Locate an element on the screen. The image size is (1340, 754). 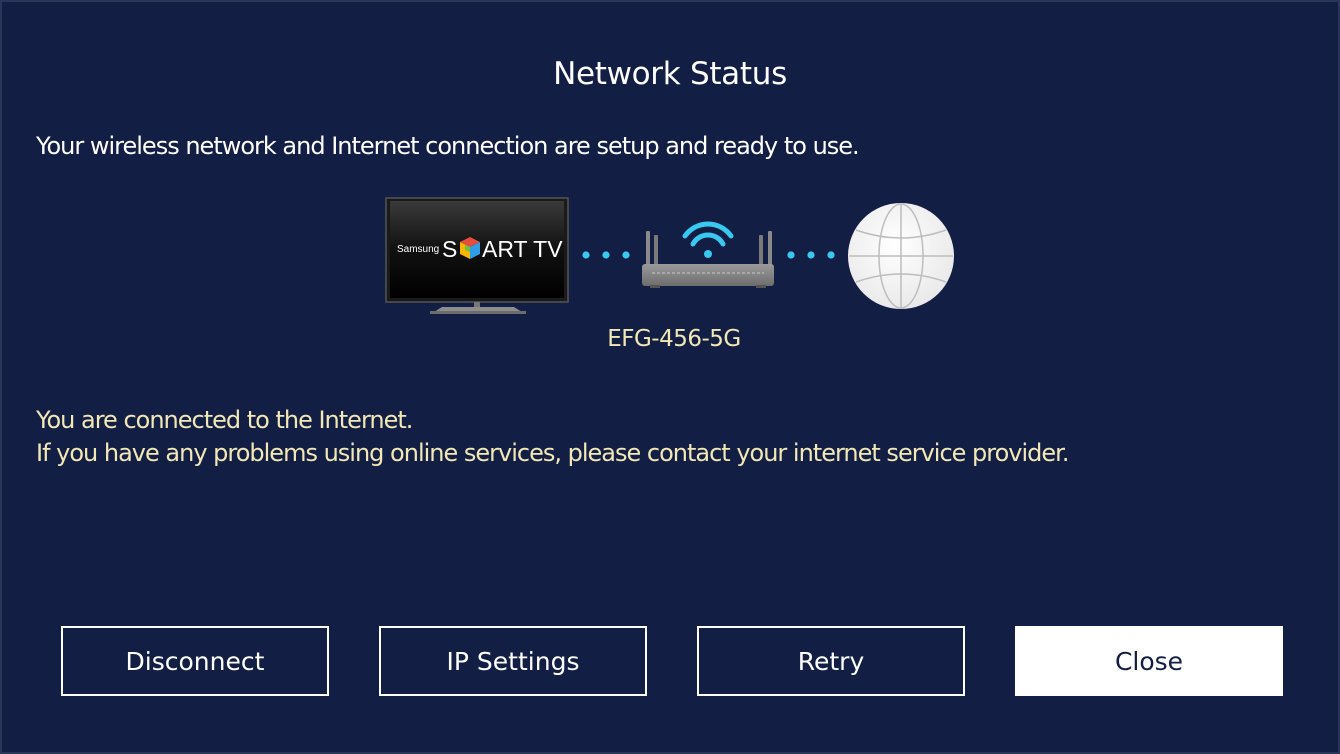
retry-button: Retry is located at coordinates (831, 661).